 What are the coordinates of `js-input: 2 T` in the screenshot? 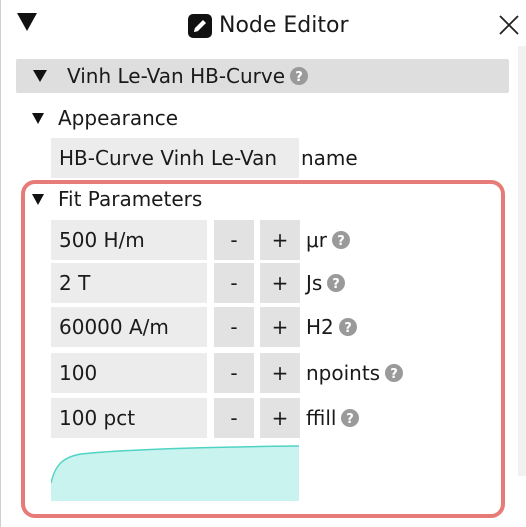 It's located at (129, 283).